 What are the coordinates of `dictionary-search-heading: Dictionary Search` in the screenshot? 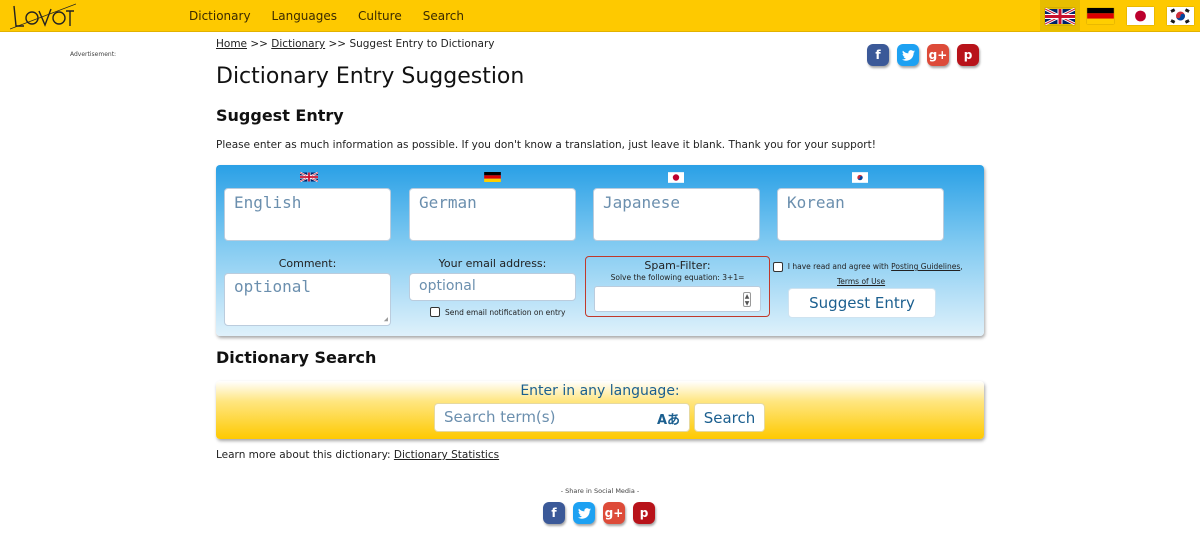 It's located at (296, 357).